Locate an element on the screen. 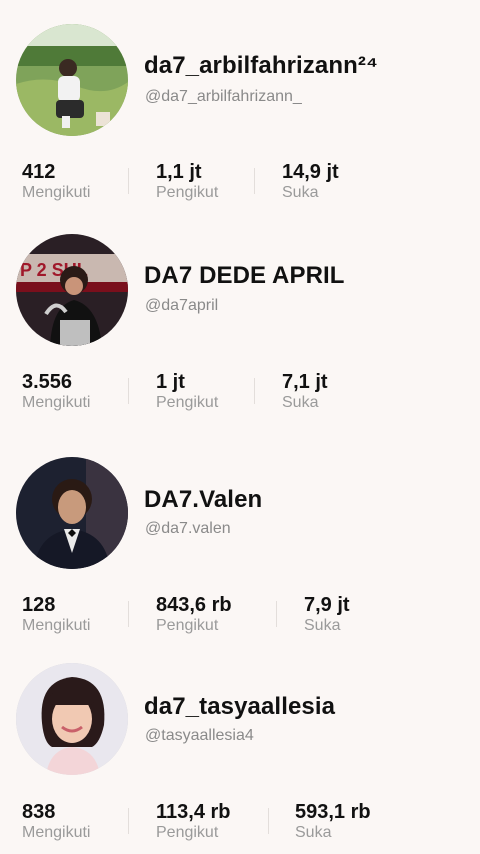  stat-likes: 14,9 jt Suka is located at coordinates (310, 182).